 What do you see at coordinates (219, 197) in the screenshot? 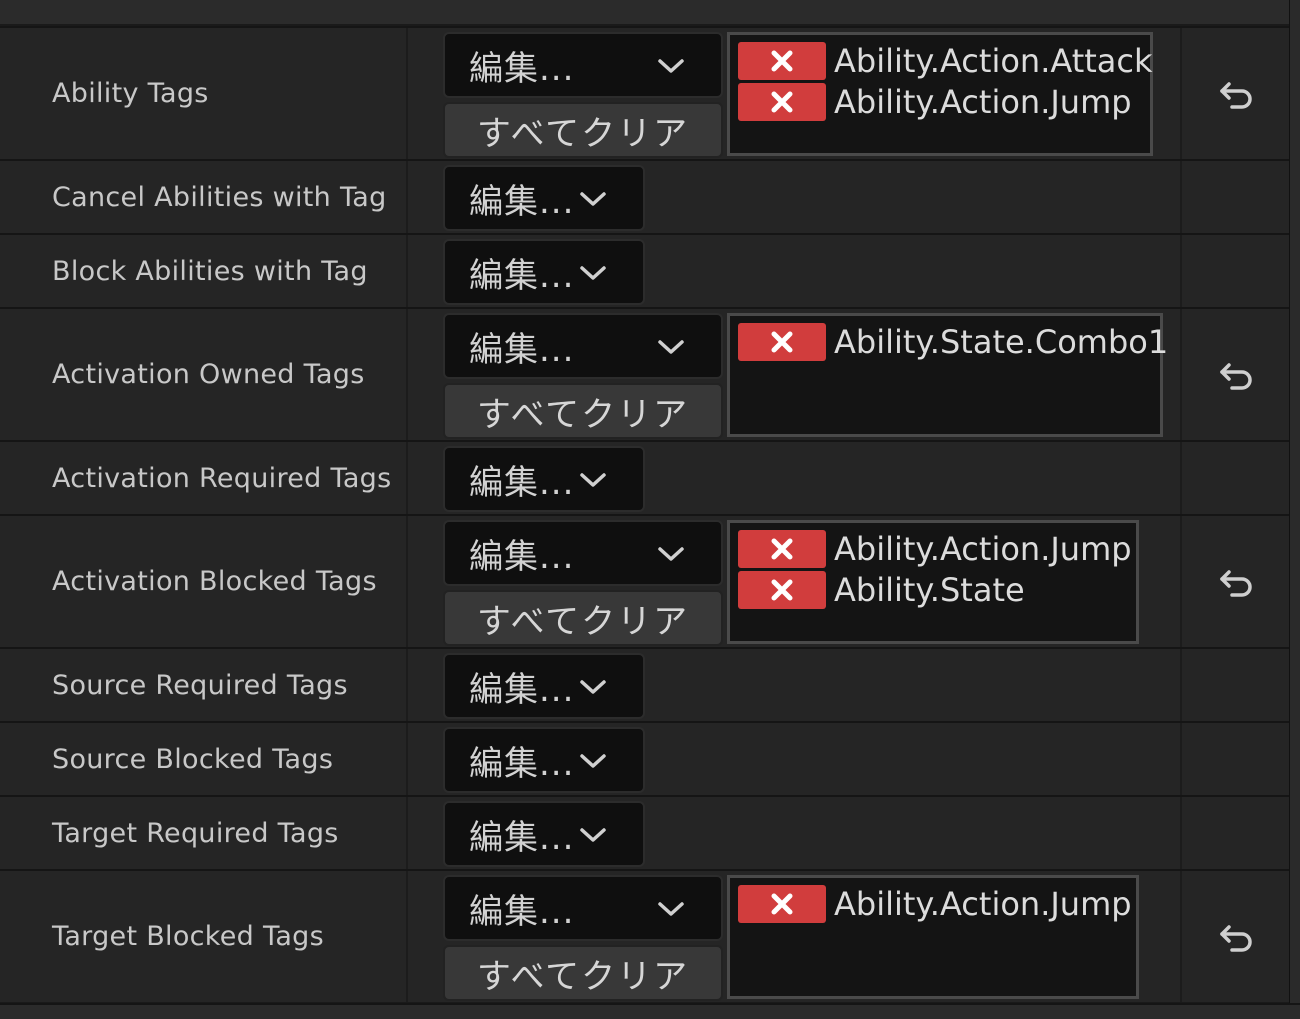
I see `property-label: Cancel Abilities with Tag` at bounding box center [219, 197].